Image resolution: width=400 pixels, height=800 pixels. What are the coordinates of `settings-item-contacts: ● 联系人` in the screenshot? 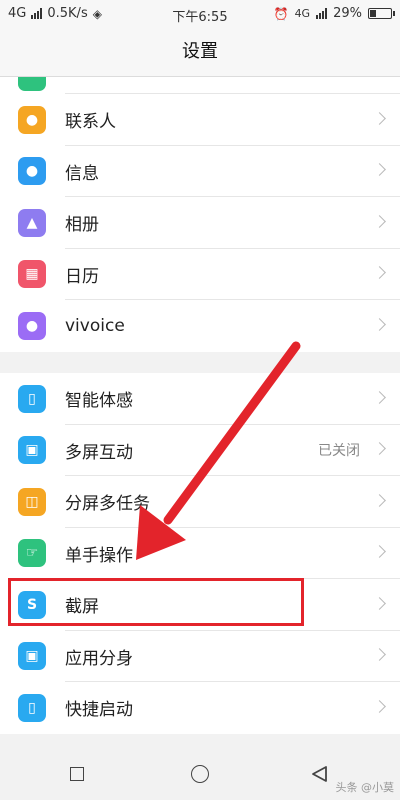 It's located at (200, 120).